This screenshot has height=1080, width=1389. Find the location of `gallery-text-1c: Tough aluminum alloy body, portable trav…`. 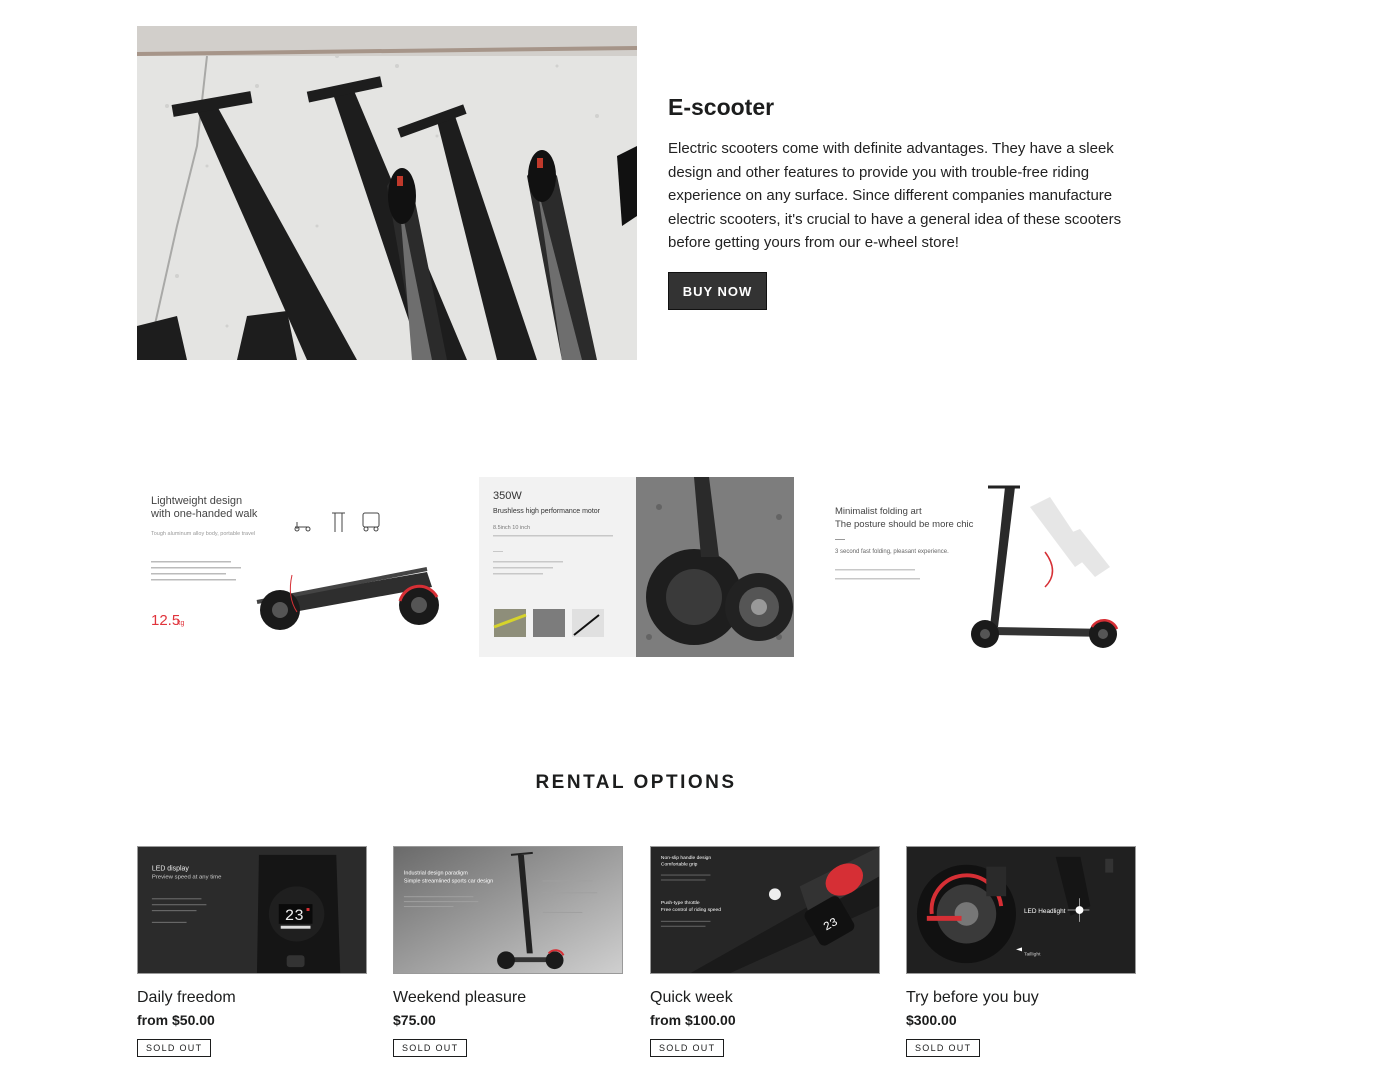

gallery-text-1c: Tough aluminum alloy body, portable trav… is located at coordinates (203, 534).